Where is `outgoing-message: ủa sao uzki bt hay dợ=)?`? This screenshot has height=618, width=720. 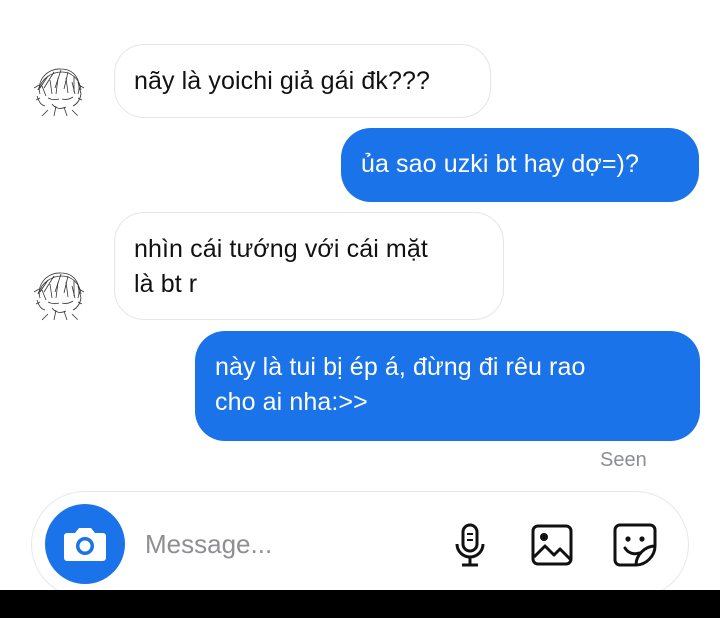
outgoing-message: ủa sao uzki bt hay dợ=)? is located at coordinates (520, 165).